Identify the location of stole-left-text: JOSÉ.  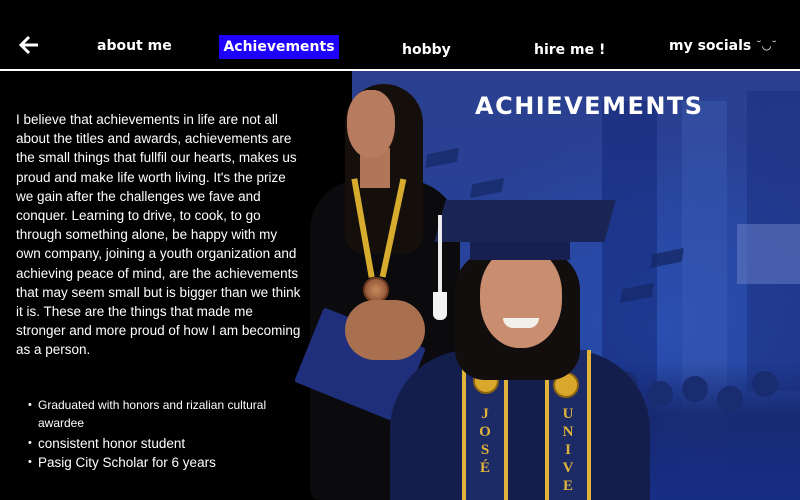
(485, 441).